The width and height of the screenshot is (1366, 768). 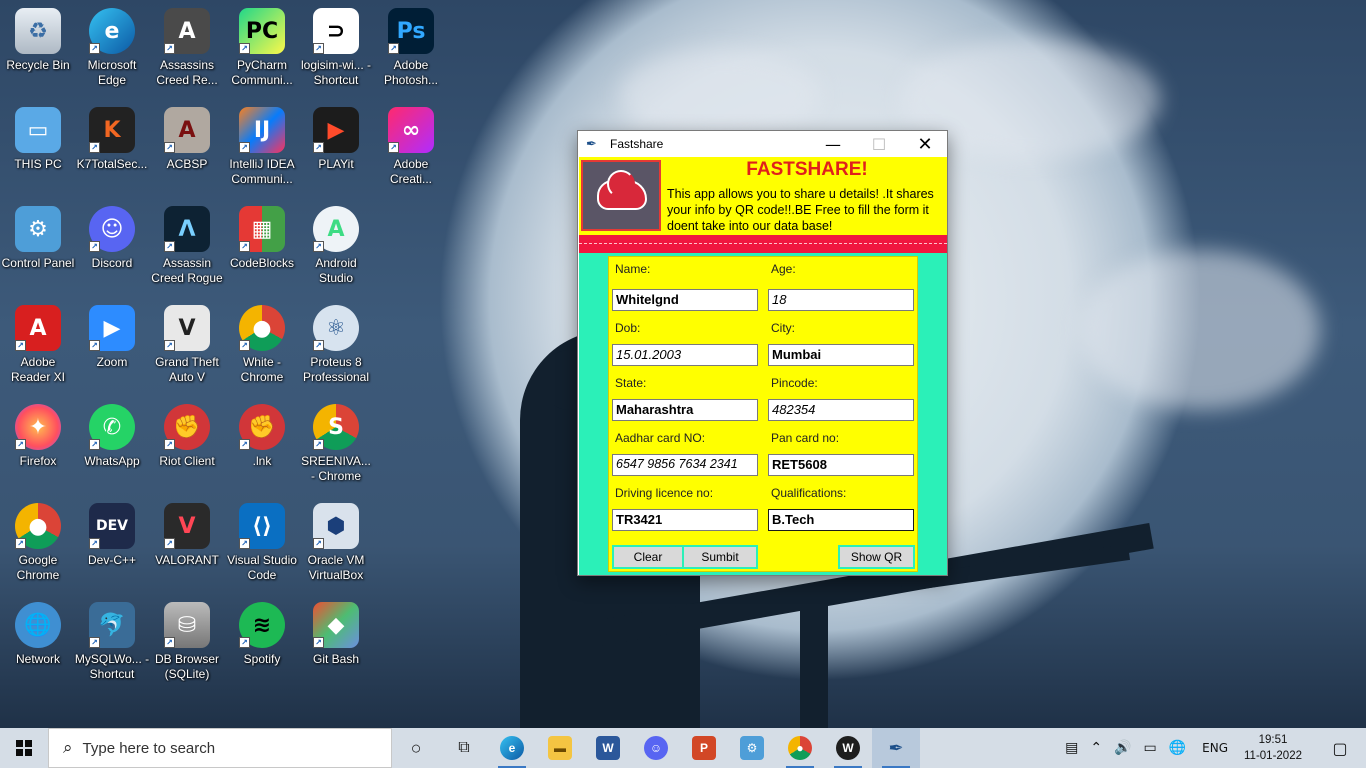 What do you see at coordinates (336, 347) in the screenshot?
I see `desktop-icon-proteus: ⚛ ↗ Proteus 8 Professional` at bounding box center [336, 347].